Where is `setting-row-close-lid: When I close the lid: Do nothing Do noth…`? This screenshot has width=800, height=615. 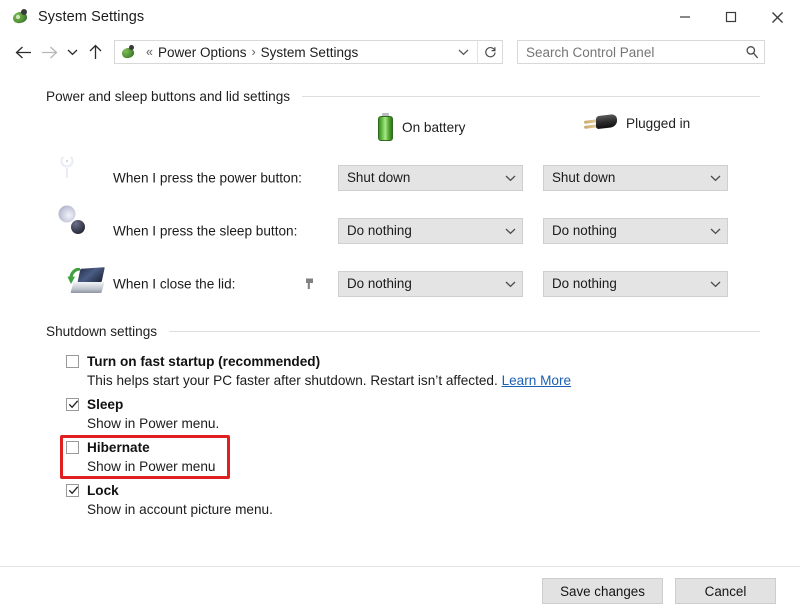 setting-row-close-lid: When I close the lid: Do nothing Do noth… is located at coordinates (400, 283).